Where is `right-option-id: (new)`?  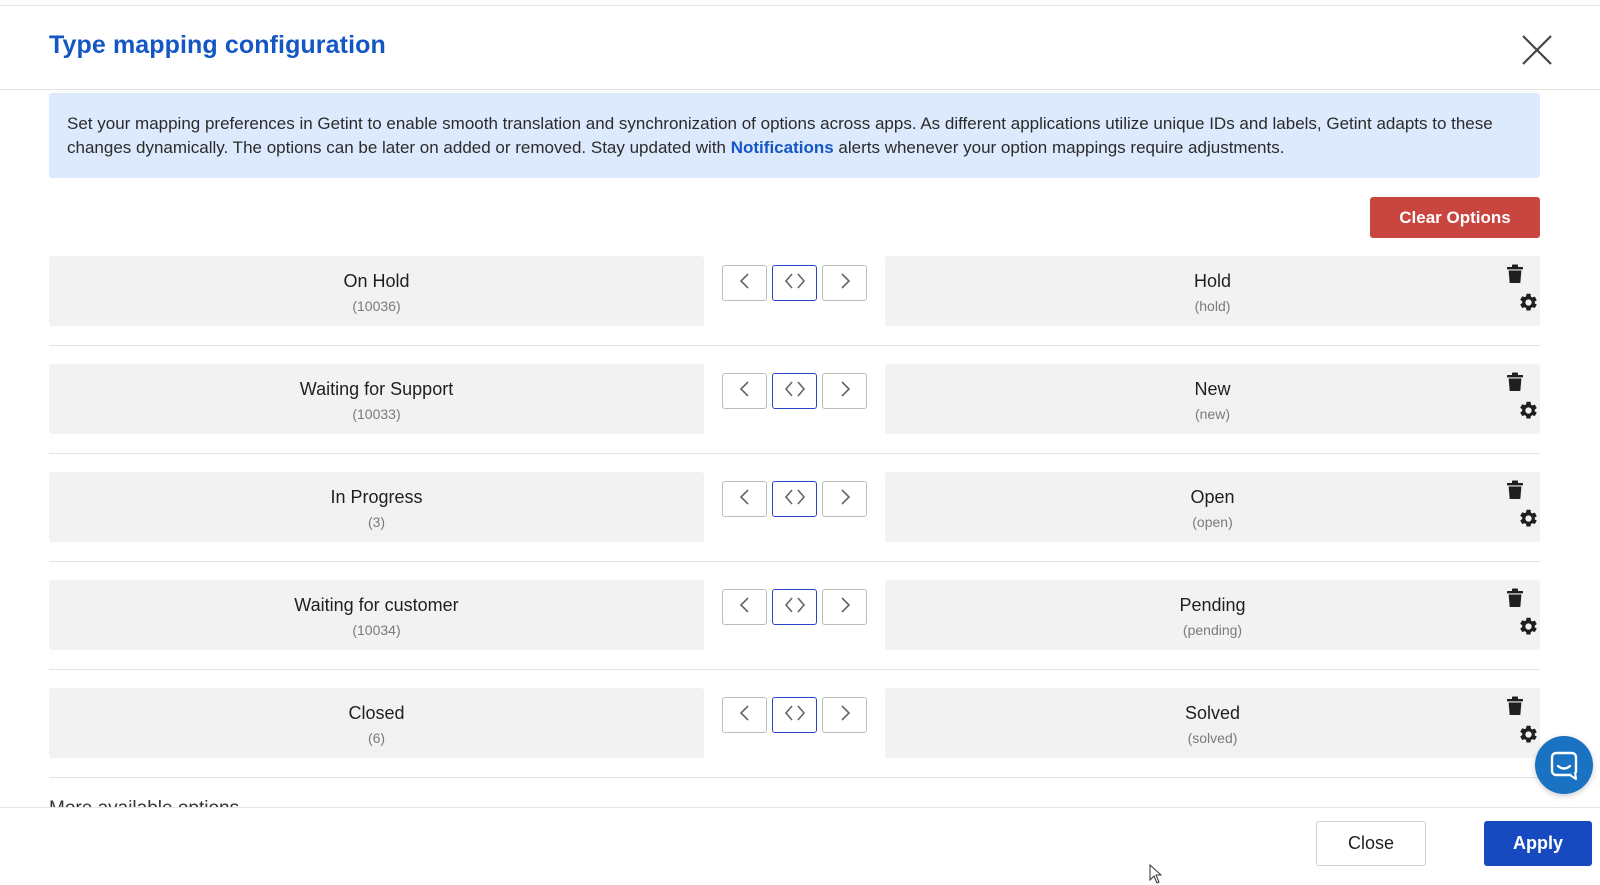
right-option-id: (new) is located at coordinates (1212, 414).